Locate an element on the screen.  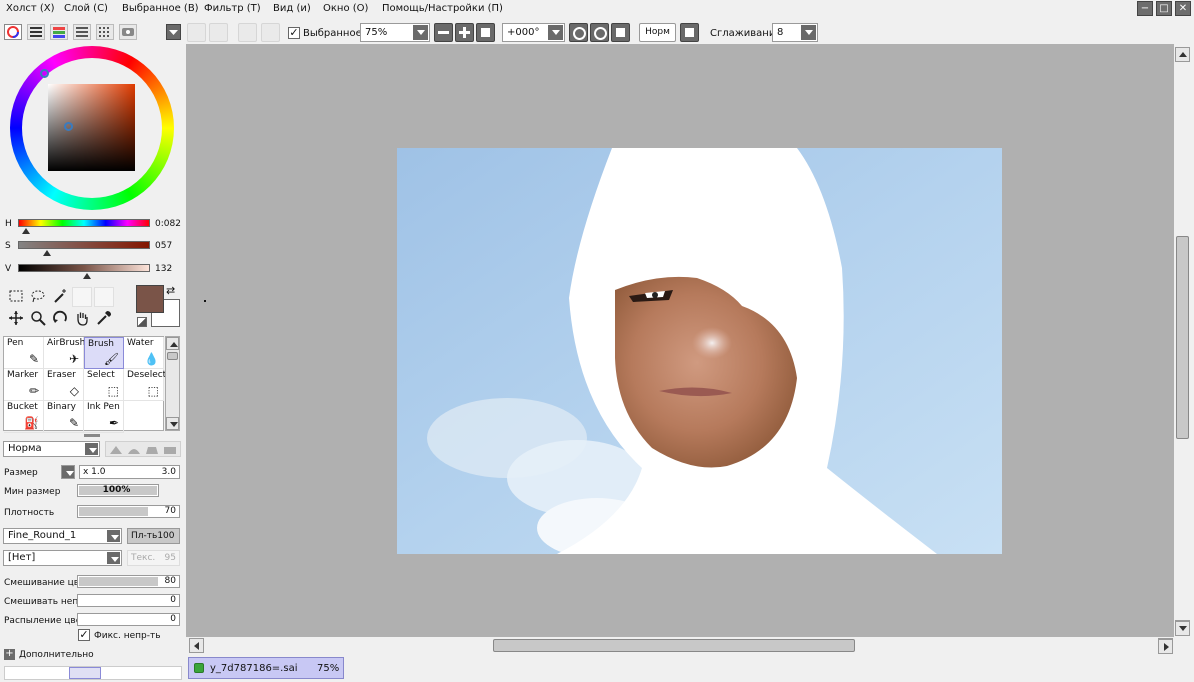
magic-wand-icon is located at coordinates (60, 297).